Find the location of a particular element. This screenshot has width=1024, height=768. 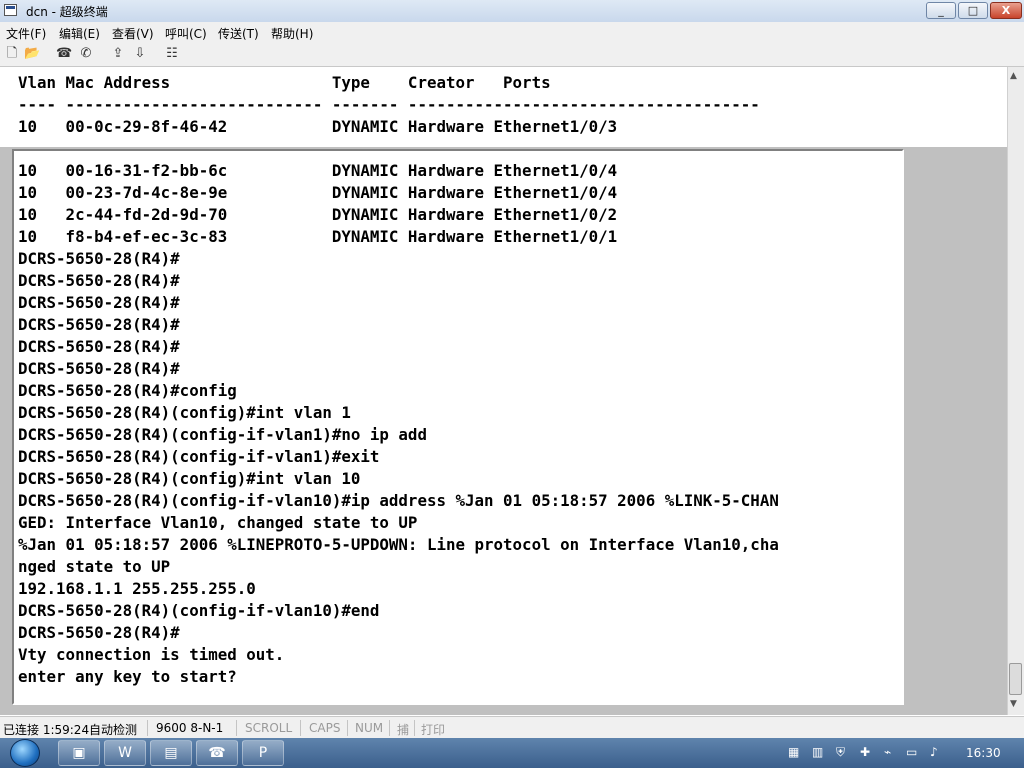

terminal-line: DCRS-5650-28(R4)(config-if-vlan1)#exit is located at coordinates (199, 456).